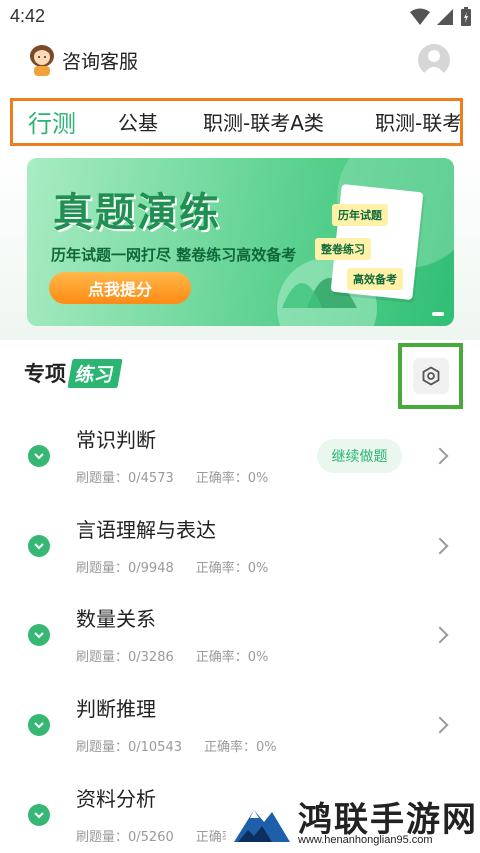  I want to click on site-watermark: 鸿联手游网 www.henanhonglian95.com, so click(353, 820).